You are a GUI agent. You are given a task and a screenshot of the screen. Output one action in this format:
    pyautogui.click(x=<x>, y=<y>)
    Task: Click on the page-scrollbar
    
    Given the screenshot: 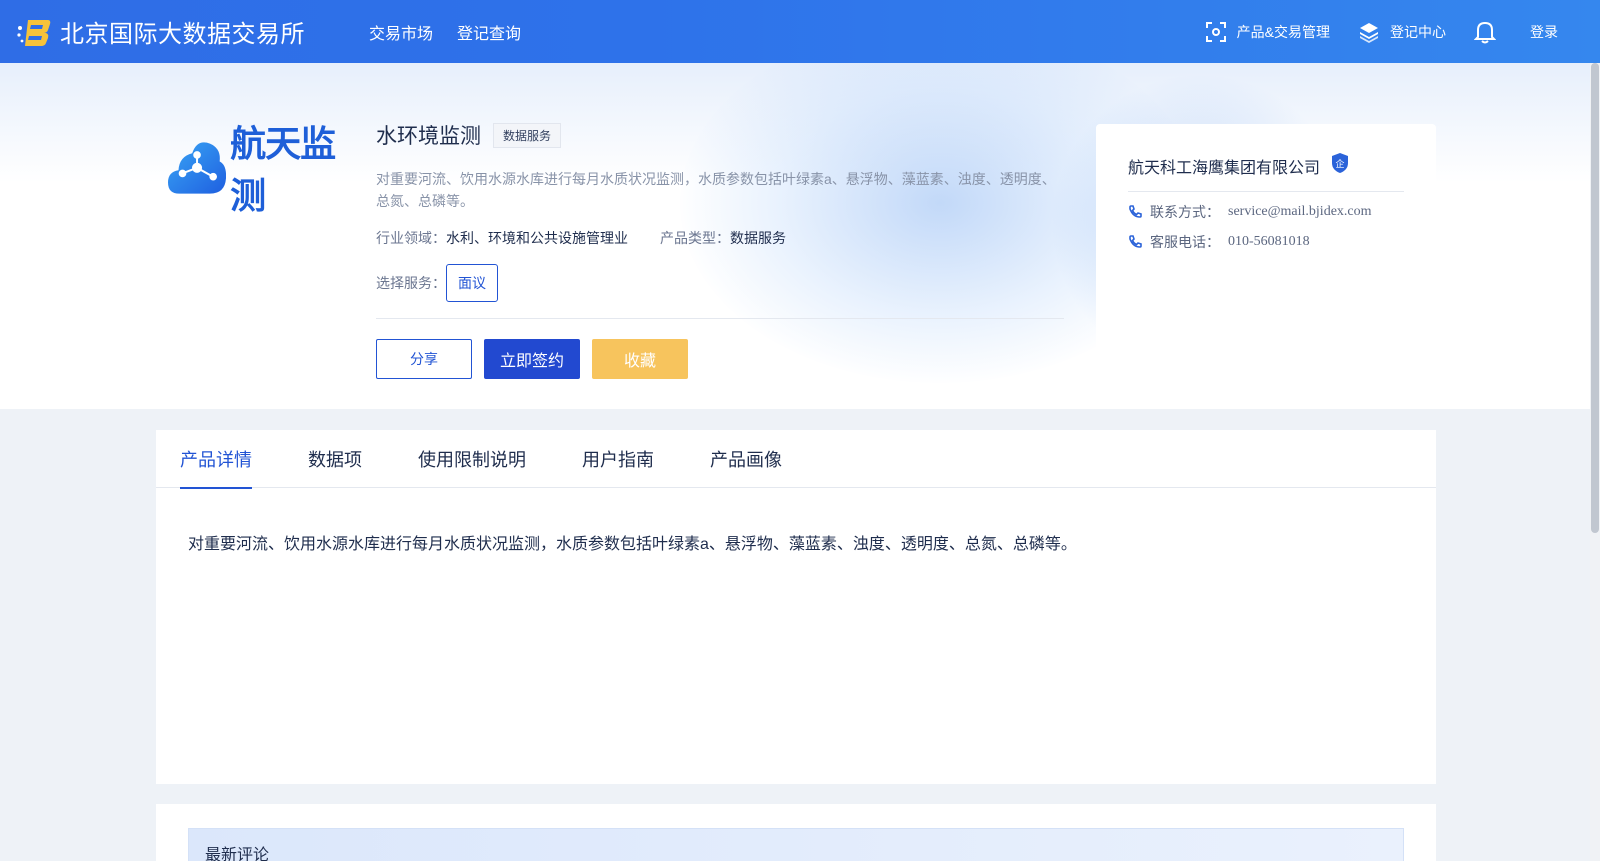 What is the action you would take?
    pyautogui.click(x=1595, y=462)
    